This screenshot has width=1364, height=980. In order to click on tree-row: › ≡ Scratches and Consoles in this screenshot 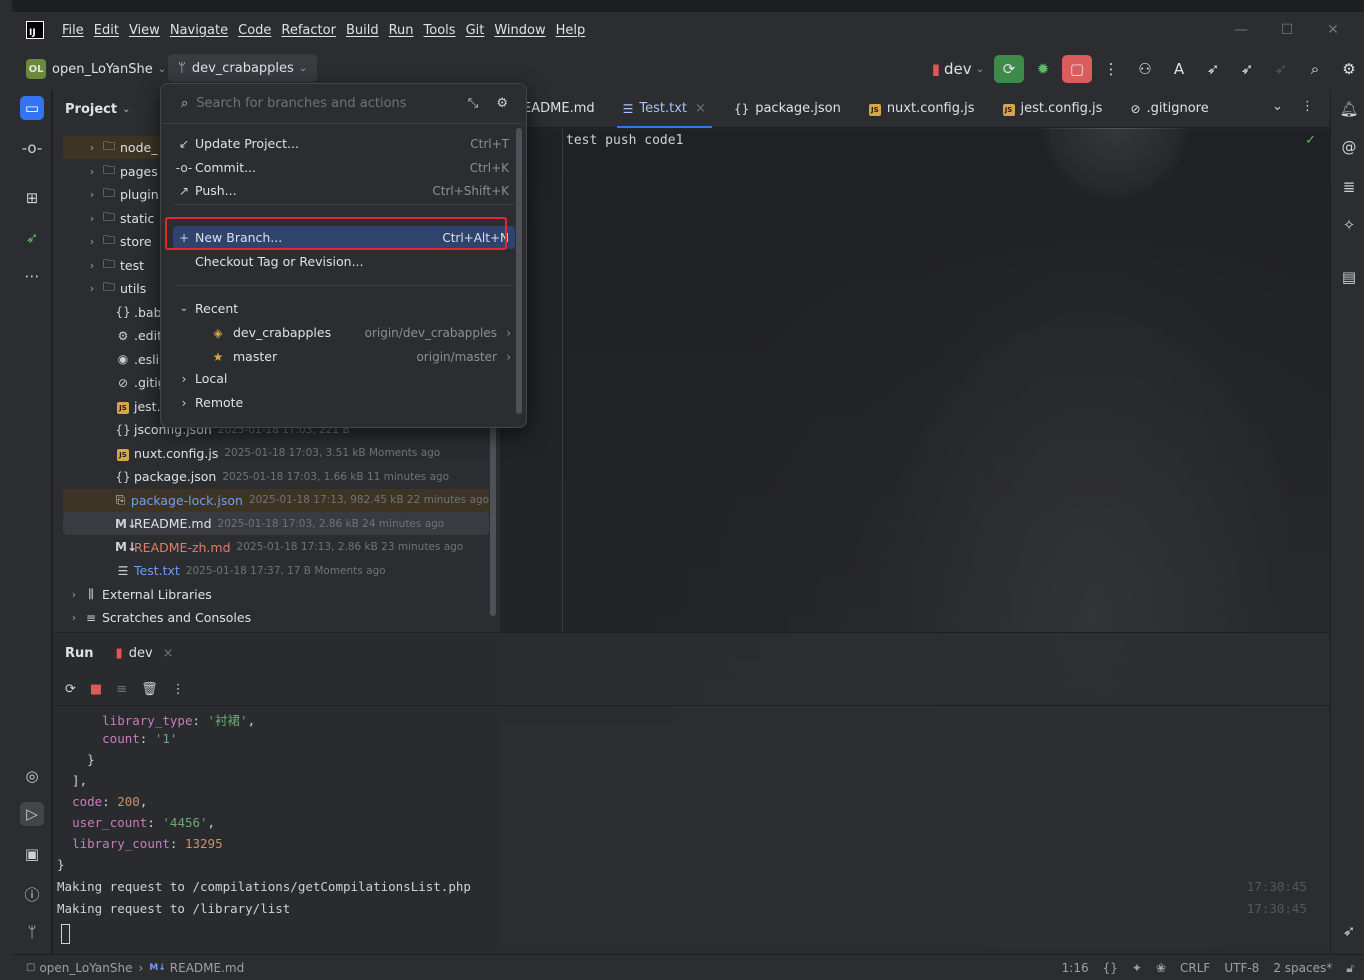, I will do `click(276, 617)`.